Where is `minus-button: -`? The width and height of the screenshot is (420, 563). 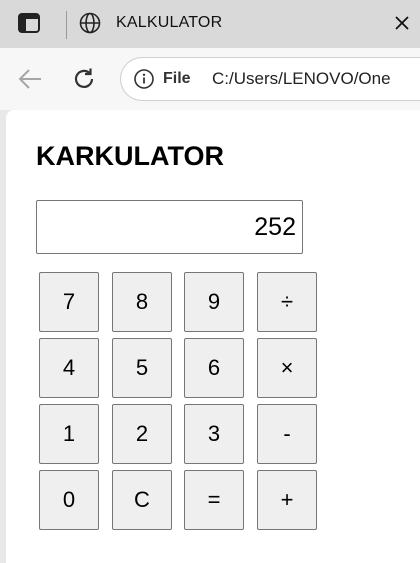
minus-button: - is located at coordinates (287, 434).